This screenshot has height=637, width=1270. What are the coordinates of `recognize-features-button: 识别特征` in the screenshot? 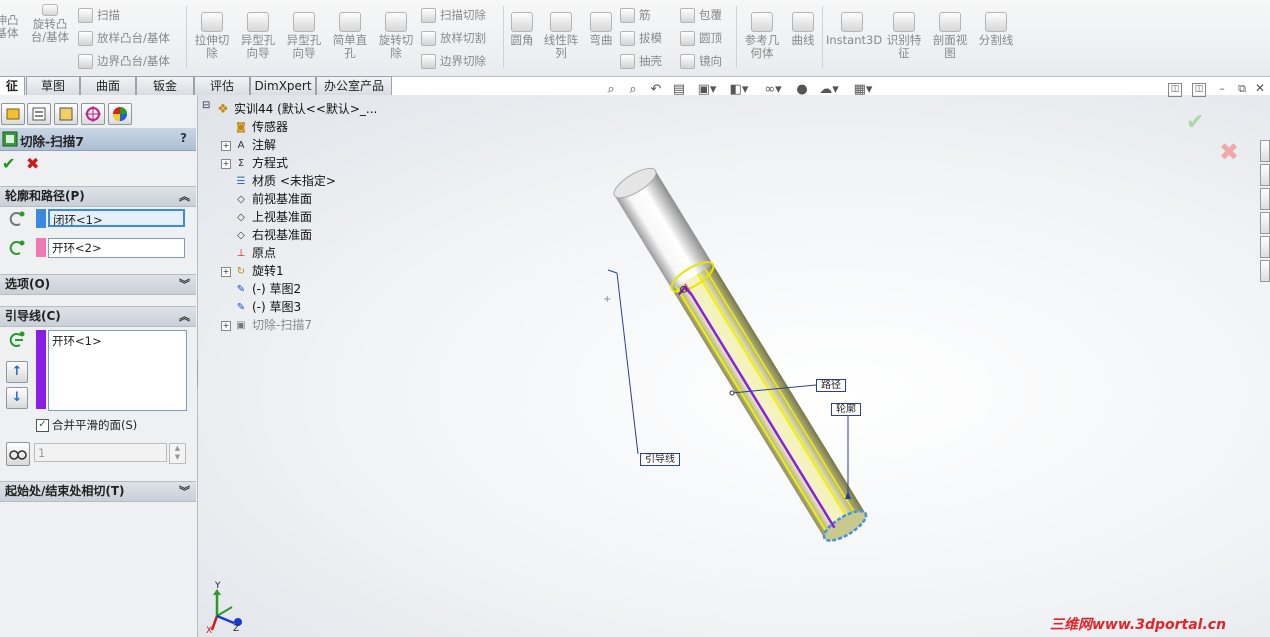 It's located at (904, 36).